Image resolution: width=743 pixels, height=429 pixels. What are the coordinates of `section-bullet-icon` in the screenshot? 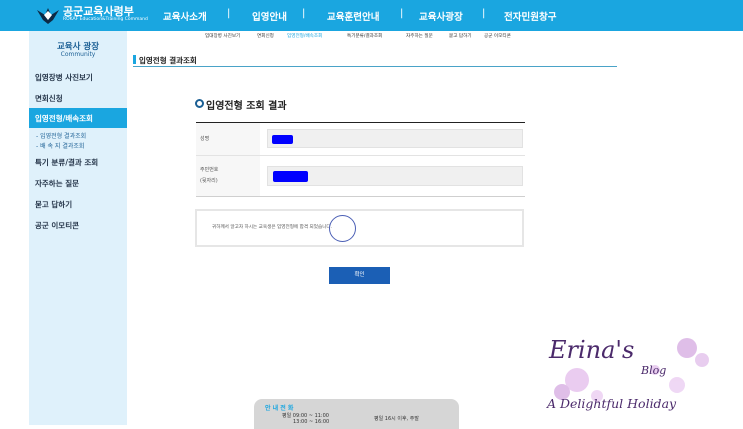 It's located at (199, 103).